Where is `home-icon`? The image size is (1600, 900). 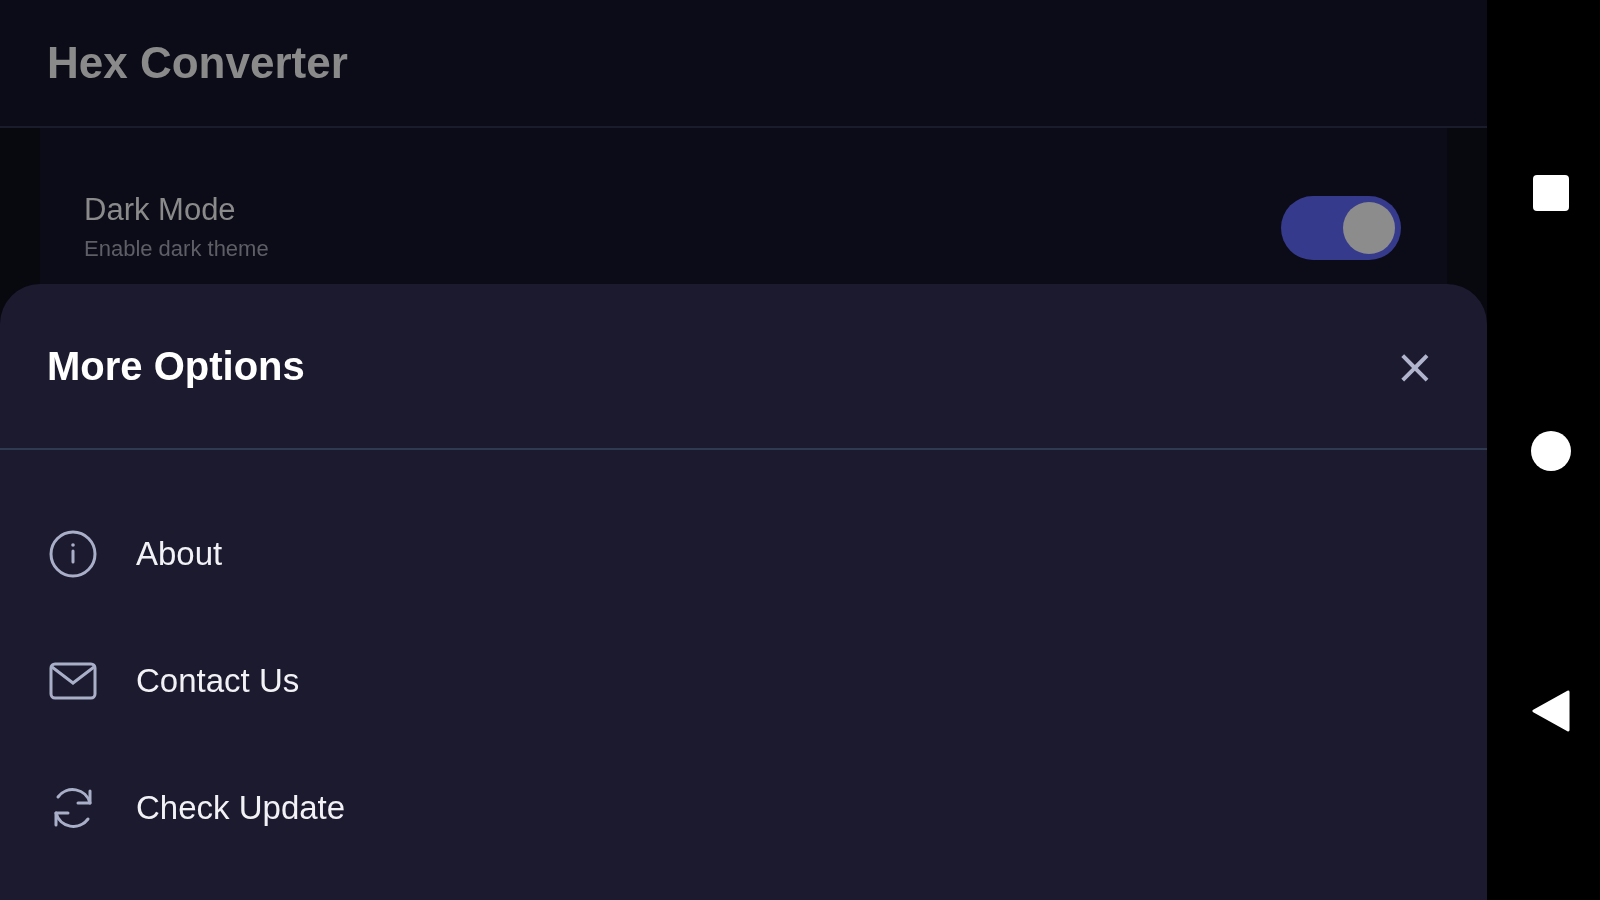
home-icon is located at coordinates (1550, 450).